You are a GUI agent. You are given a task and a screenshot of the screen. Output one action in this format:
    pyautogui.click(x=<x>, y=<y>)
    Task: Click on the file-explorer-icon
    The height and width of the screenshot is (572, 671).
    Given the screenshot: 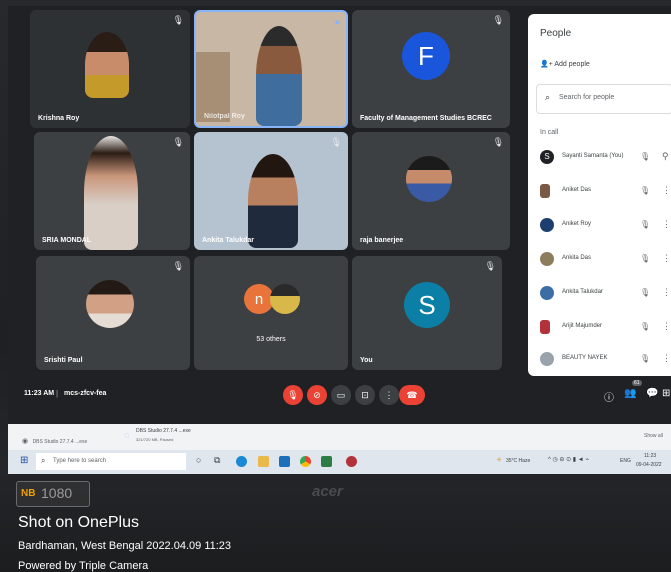 What is the action you would take?
    pyautogui.click(x=263, y=461)
    